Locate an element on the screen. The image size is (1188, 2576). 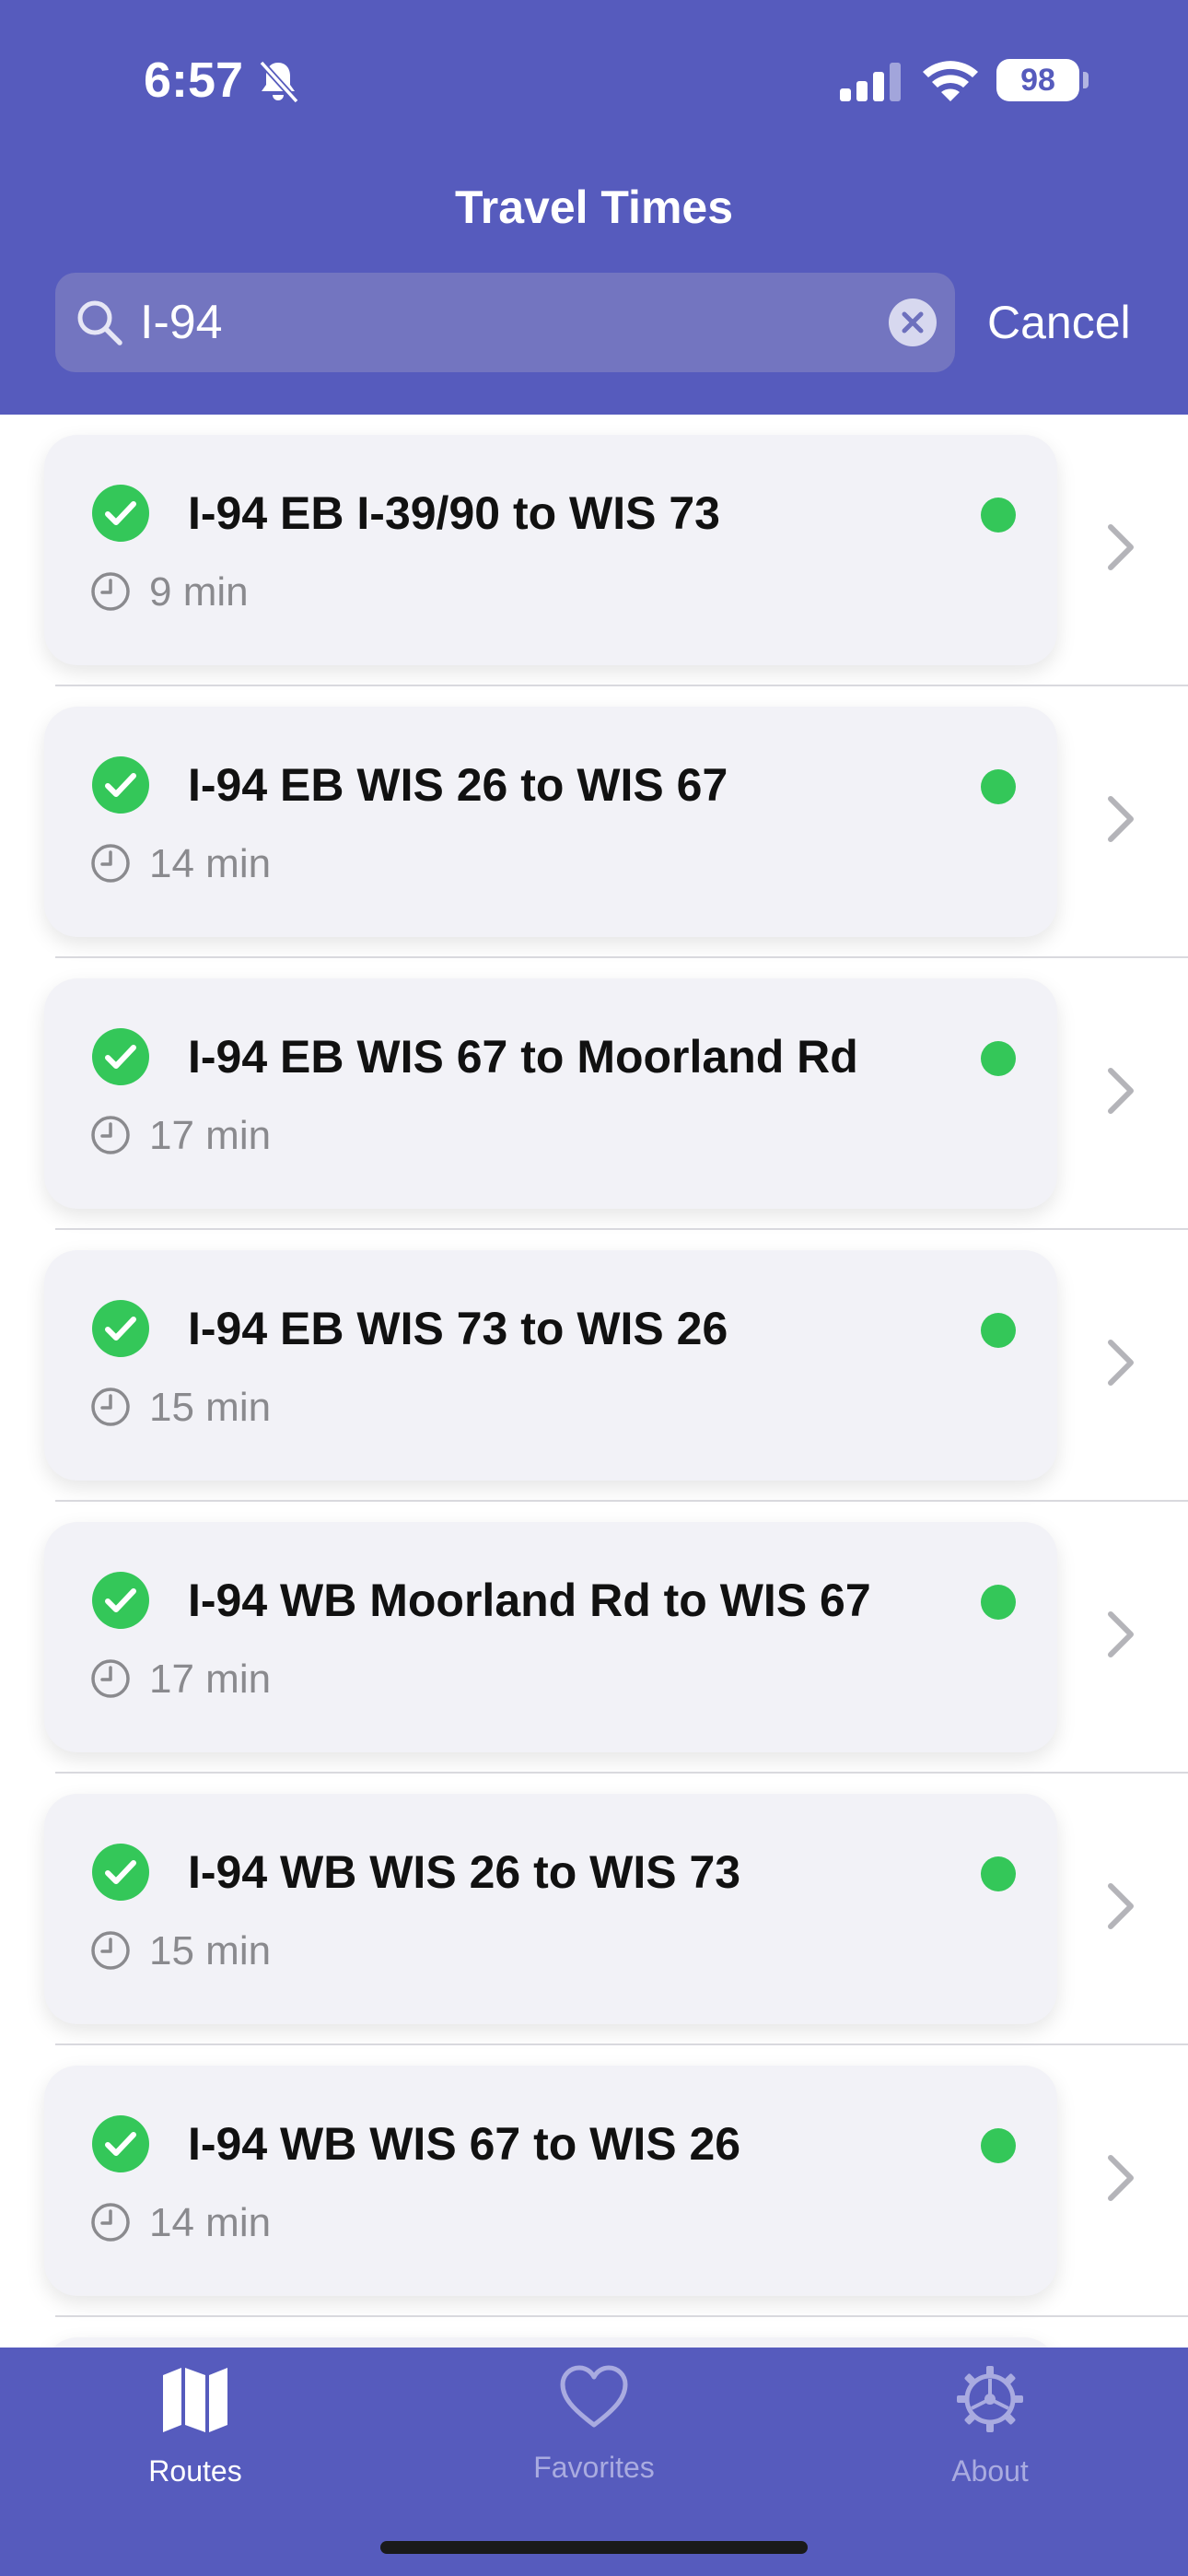
route-row: I-94 EB WIS 26 to WIS 67 14 min is located at coordinates (594, 822).